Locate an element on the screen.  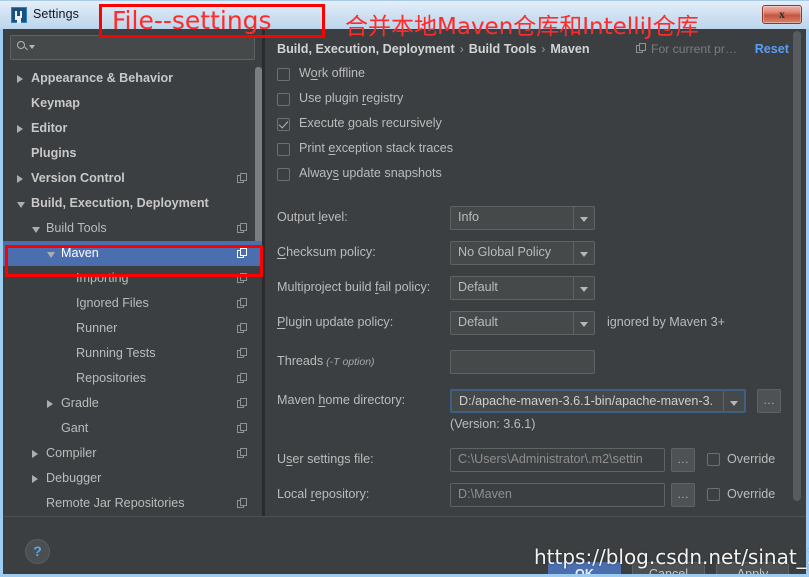
dropdown-plugin-update-policy: Default is located at coordinates (522, 323).